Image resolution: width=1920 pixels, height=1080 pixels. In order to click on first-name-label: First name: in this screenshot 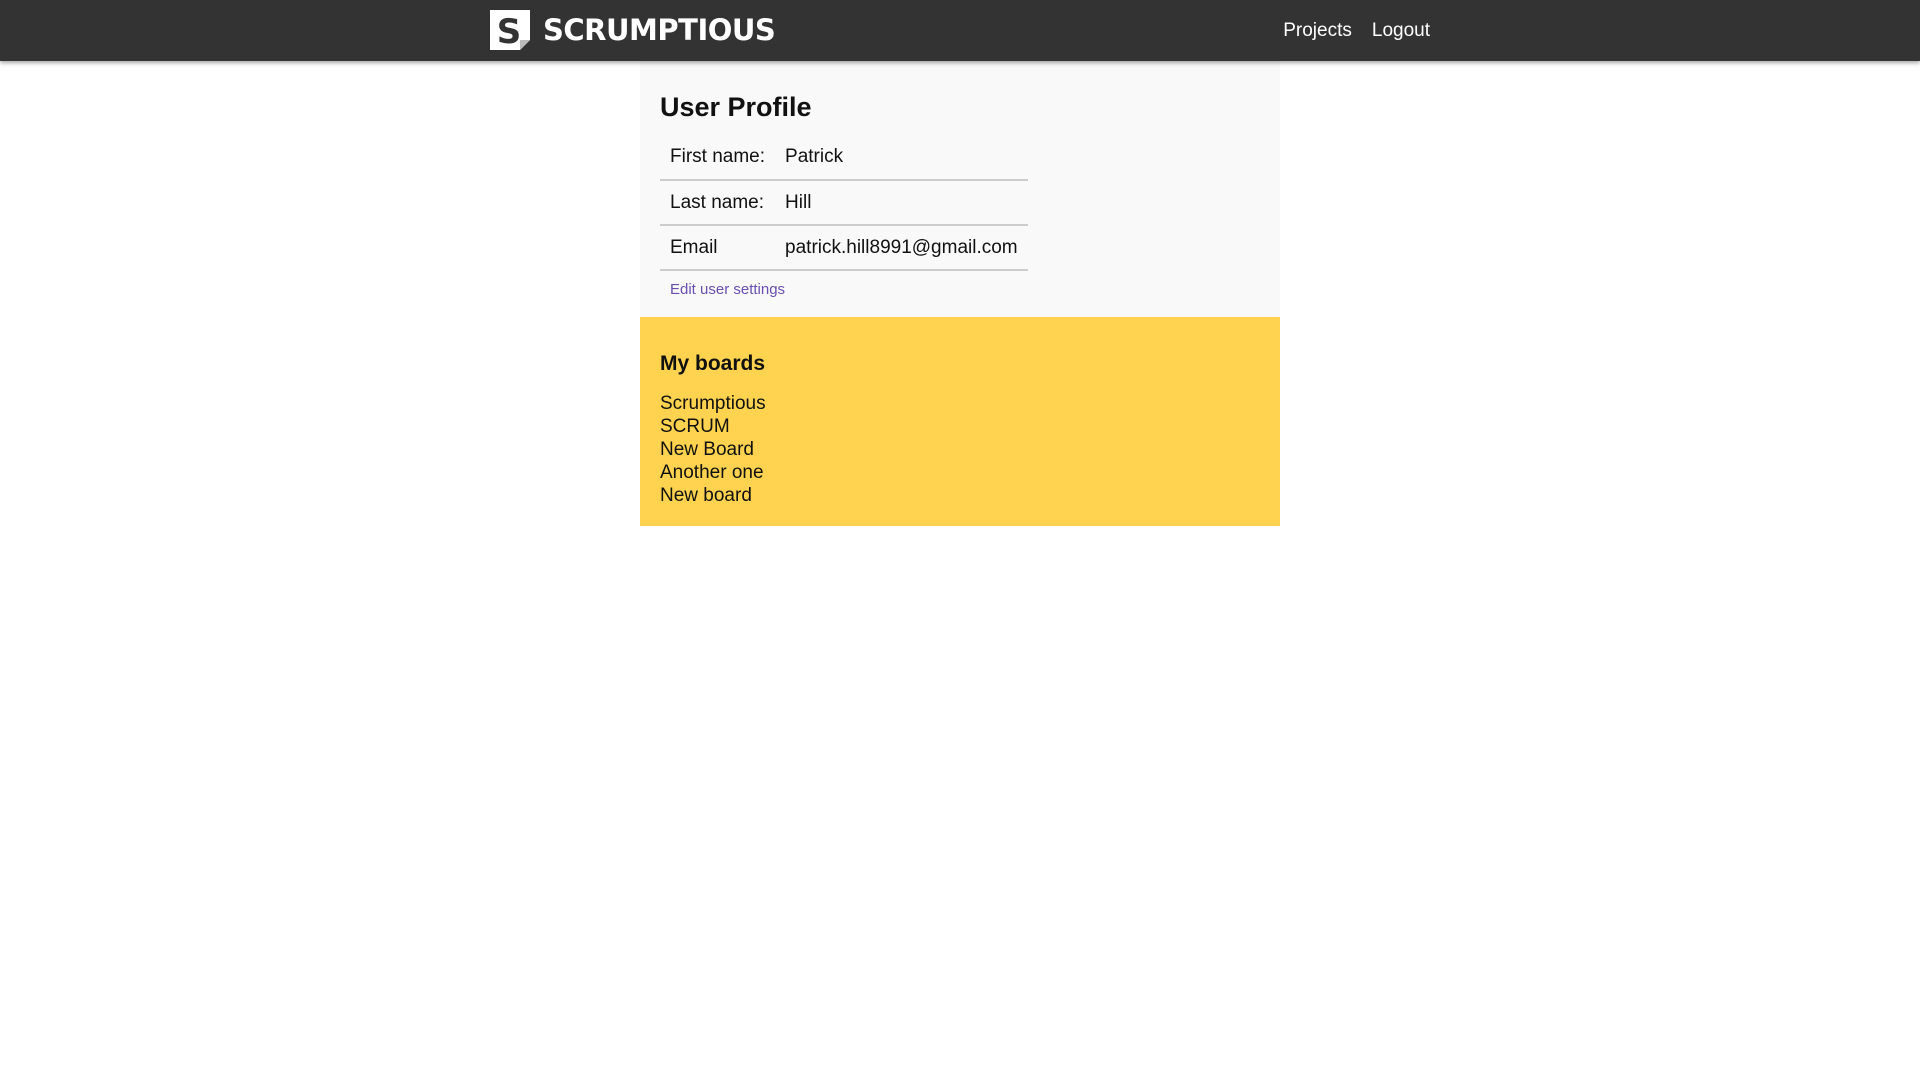, I will do `click(718, 158)`.